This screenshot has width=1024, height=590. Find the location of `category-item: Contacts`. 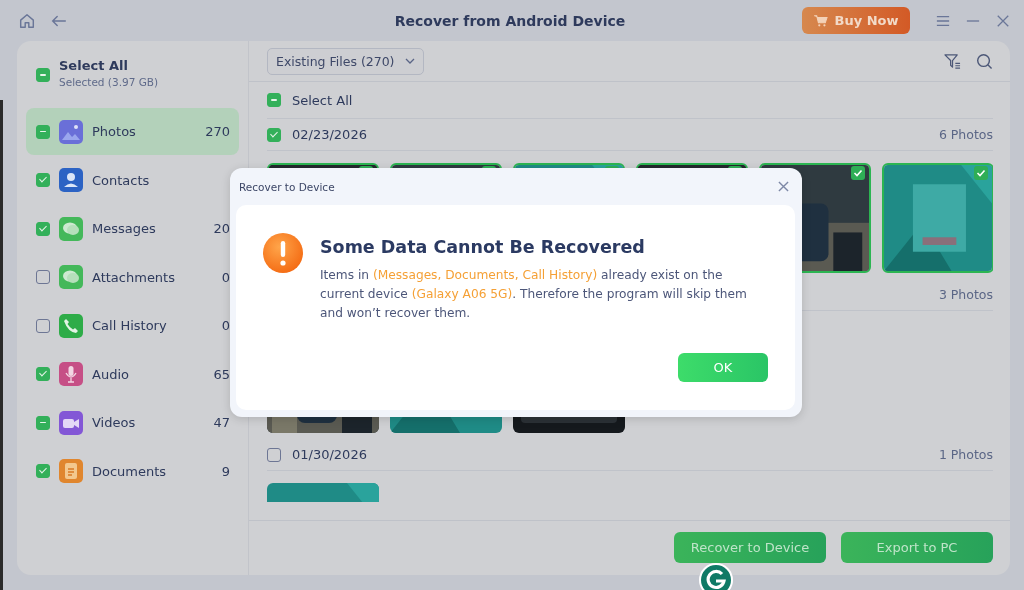

category-item: Contacts is located at coordinates (132, 180).